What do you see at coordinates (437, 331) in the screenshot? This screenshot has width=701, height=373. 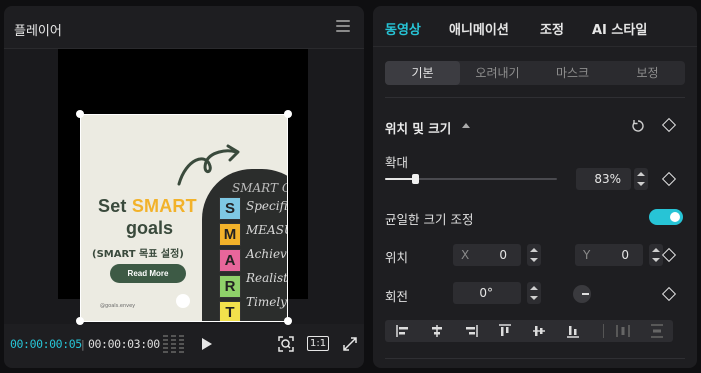 I see `align-center-h-icon` at bounding box center [437, 331].